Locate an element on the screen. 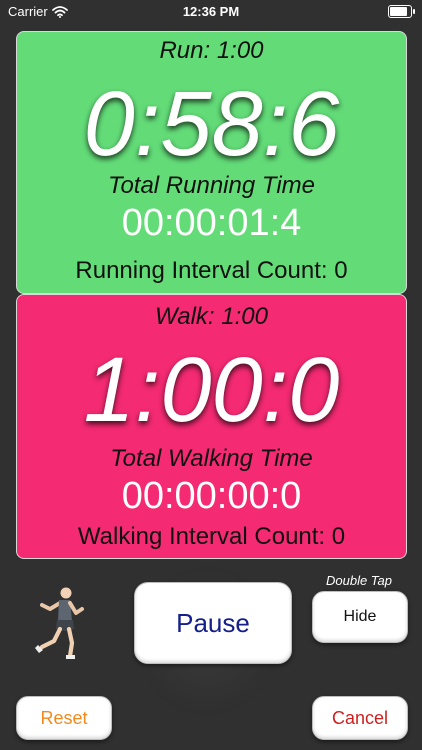 The width and height of the screenshot is (422, 750). total-walking-time-value: 00:00:00:0 is located at coordinates (211, 496).